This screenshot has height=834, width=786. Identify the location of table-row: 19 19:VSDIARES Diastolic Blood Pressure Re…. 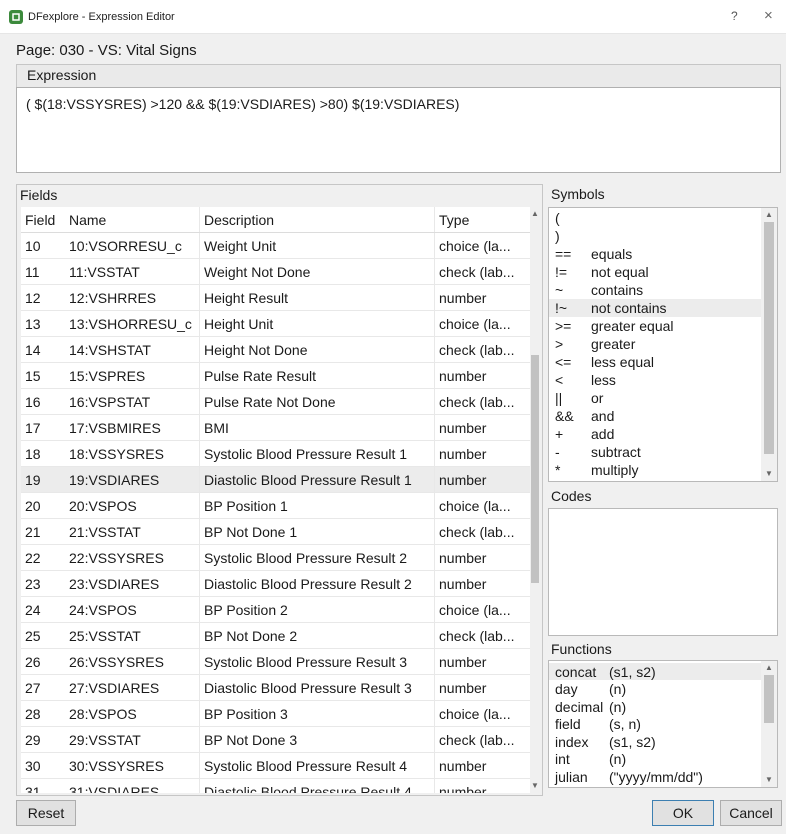
(275, 480).